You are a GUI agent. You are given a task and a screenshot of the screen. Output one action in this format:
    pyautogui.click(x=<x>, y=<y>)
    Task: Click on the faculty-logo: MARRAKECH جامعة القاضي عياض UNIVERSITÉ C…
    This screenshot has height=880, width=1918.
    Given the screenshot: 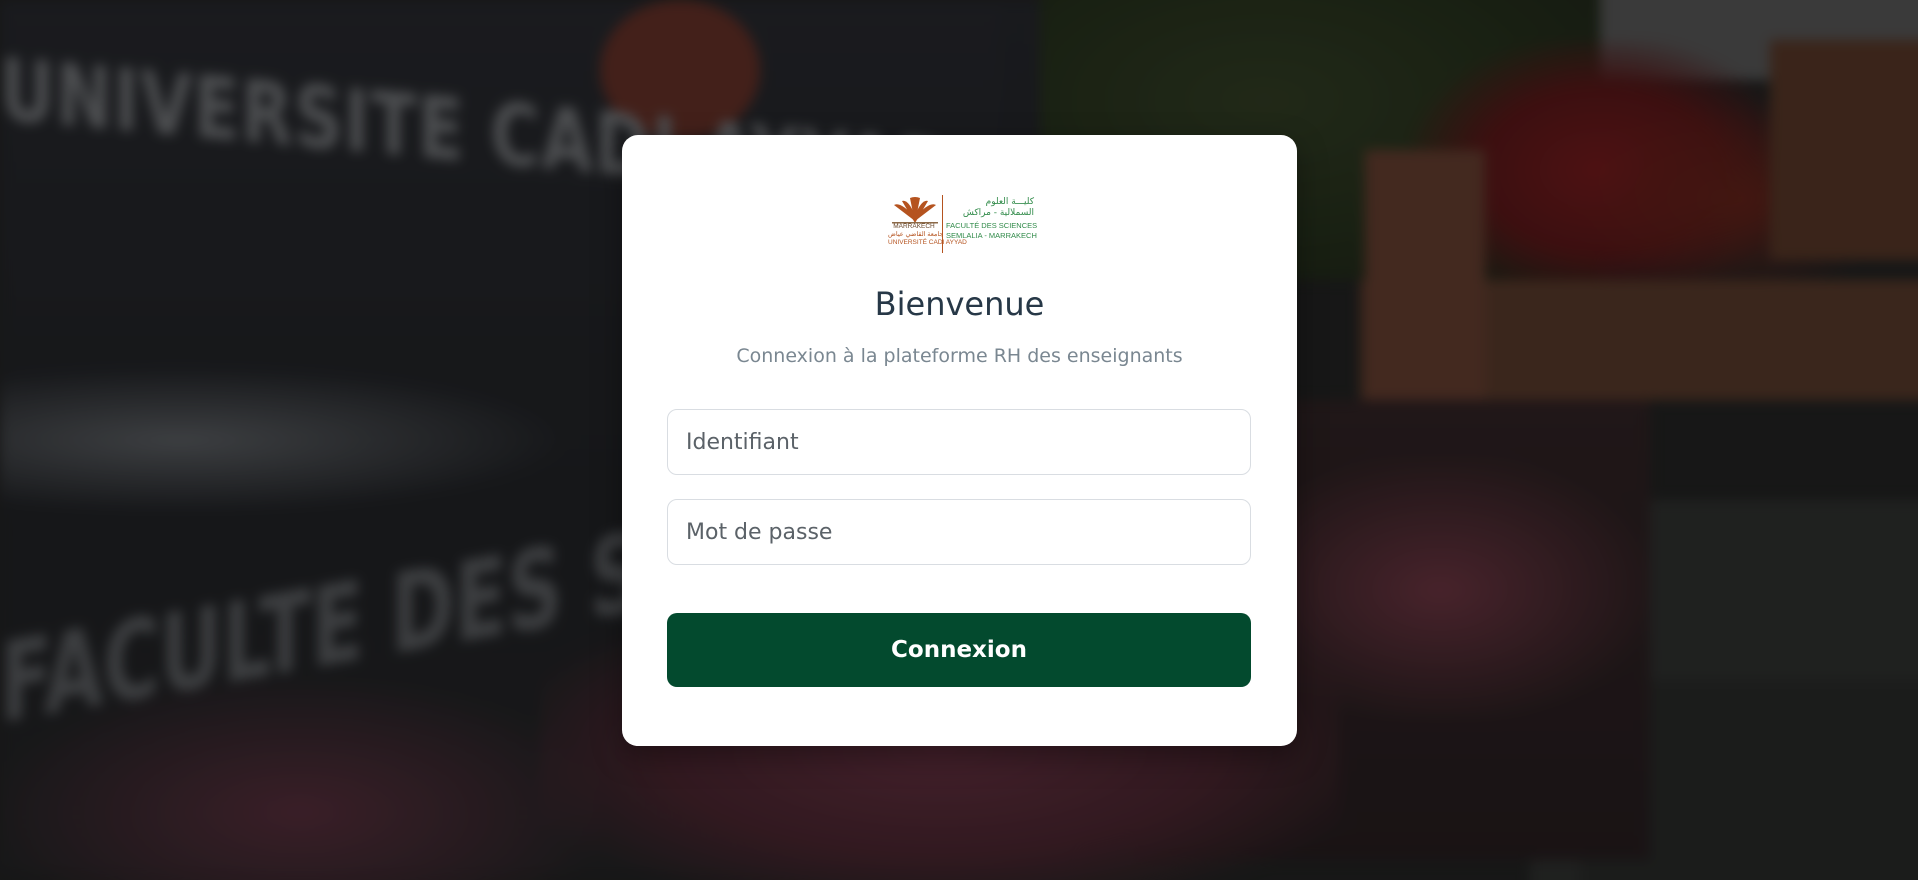 What is the action you would take?
    pyautogui.click(x=963, y=224)
    